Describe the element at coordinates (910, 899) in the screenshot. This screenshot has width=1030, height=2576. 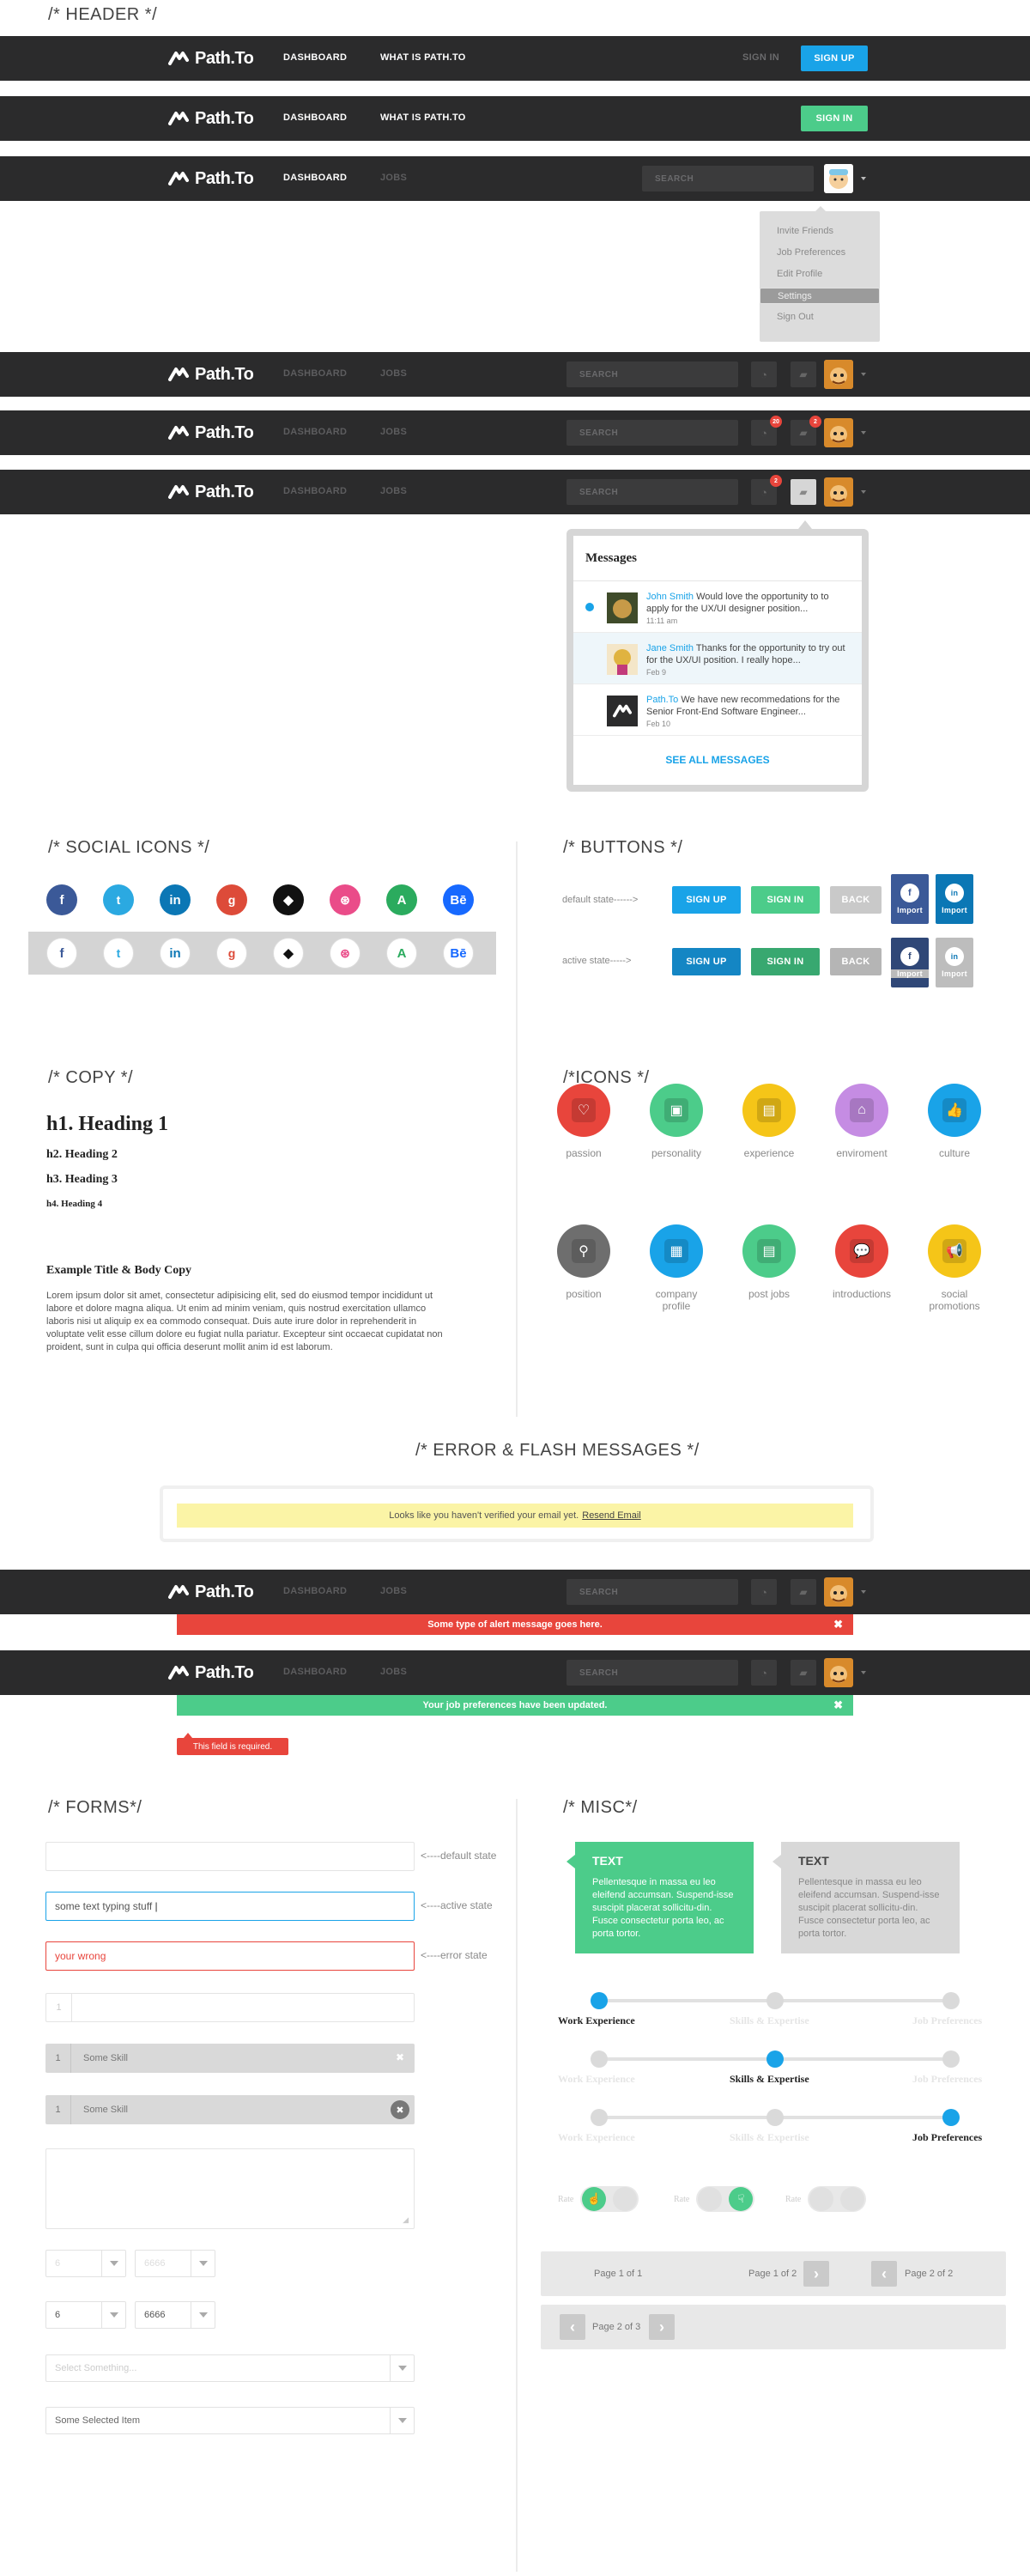
I see `facebook-import-button: f Import` at that location.